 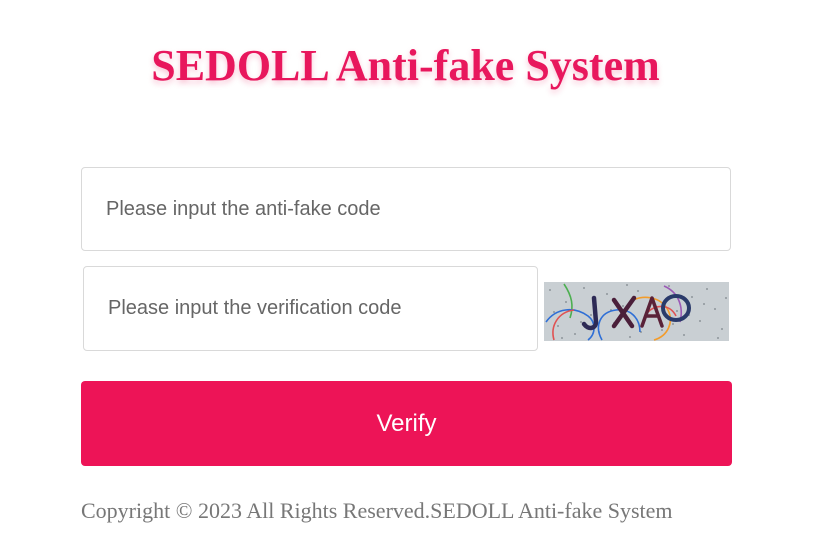 I want to click on captcha-image, so click(x=636, y=311).